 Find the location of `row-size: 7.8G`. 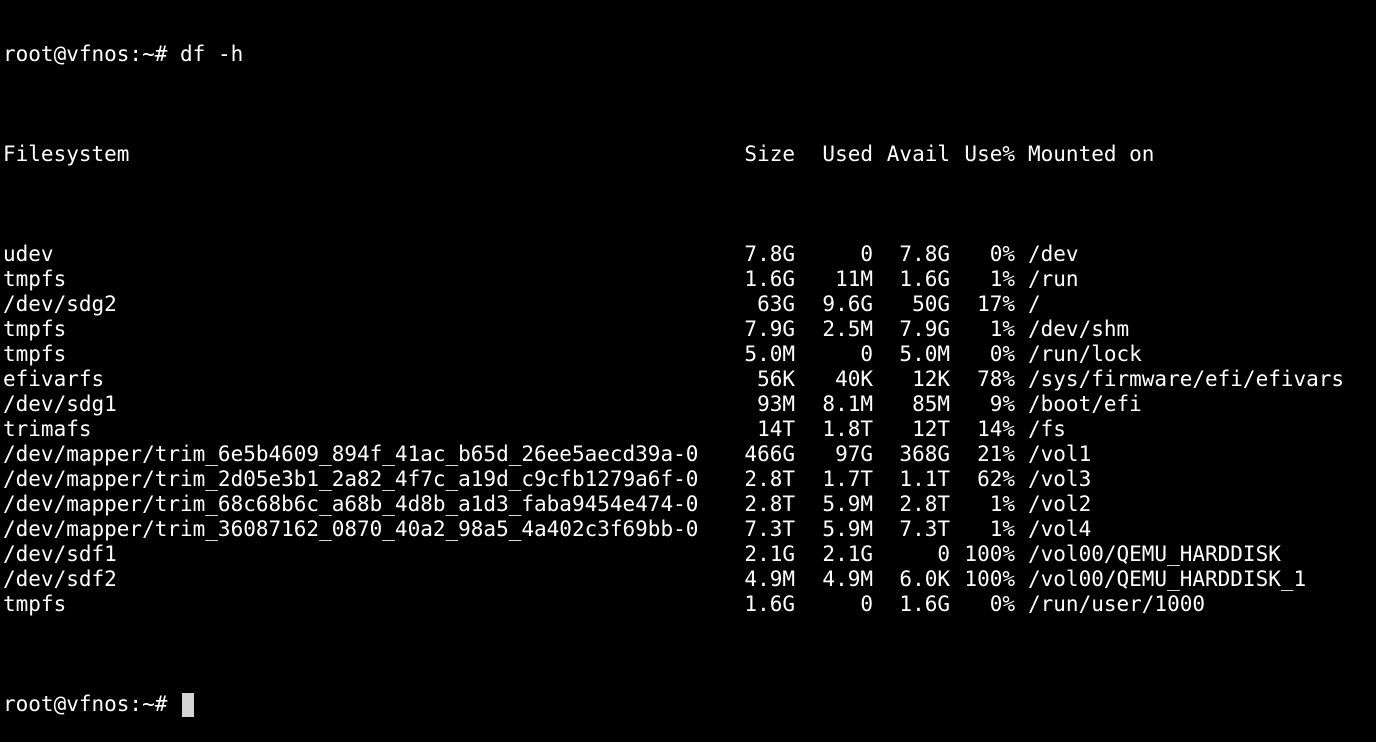

row-size: 7.8G is located at coordinates (769, 254).